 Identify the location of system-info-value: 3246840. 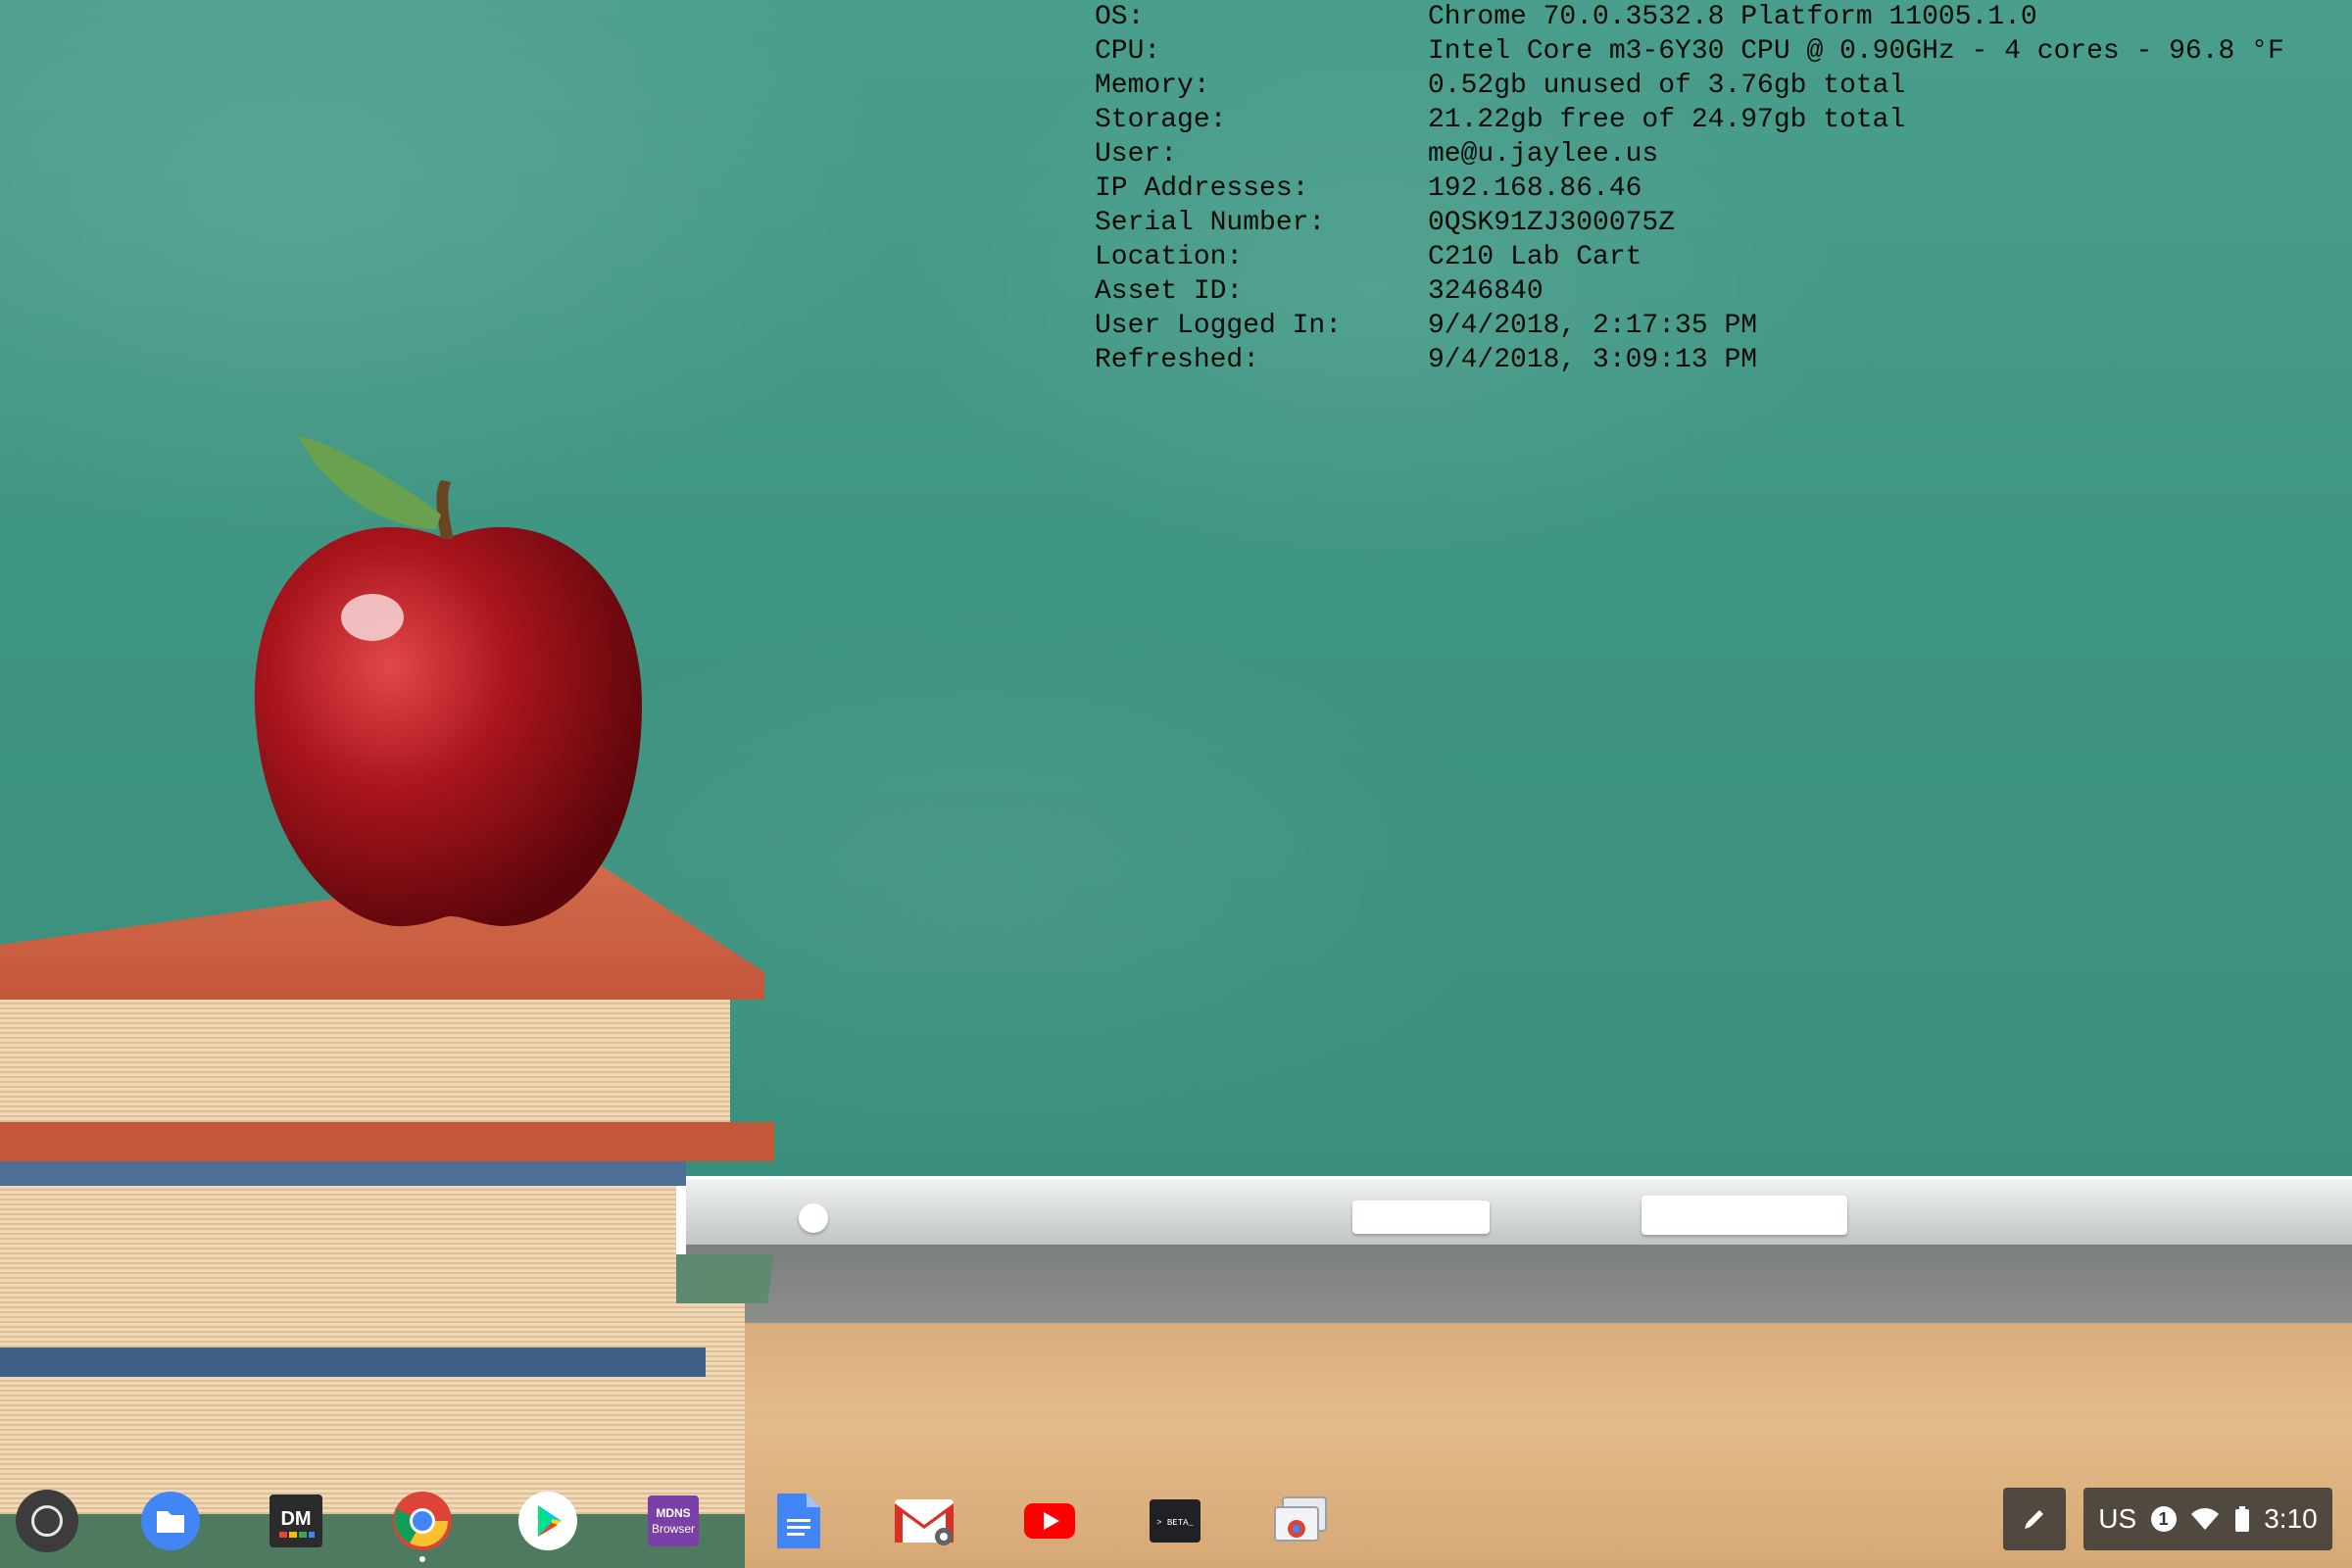
(1486, 291).